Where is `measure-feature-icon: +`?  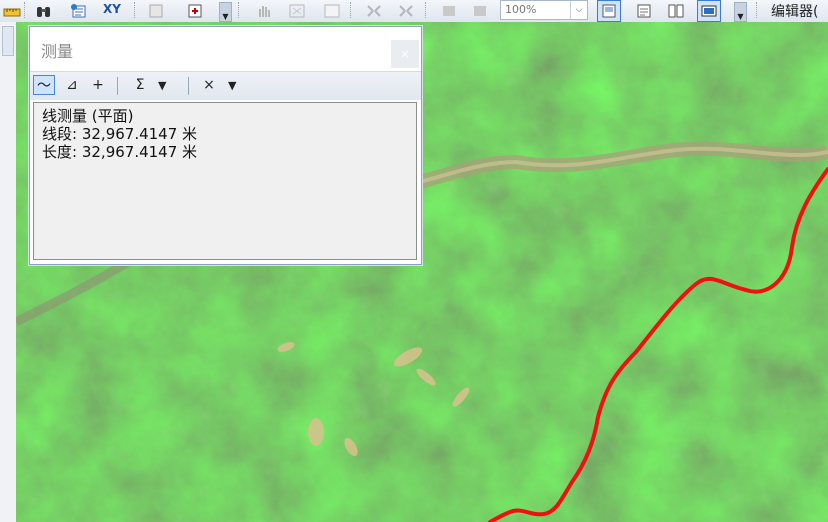
measure-feature-icon: + is located at coordinates (98, 85).